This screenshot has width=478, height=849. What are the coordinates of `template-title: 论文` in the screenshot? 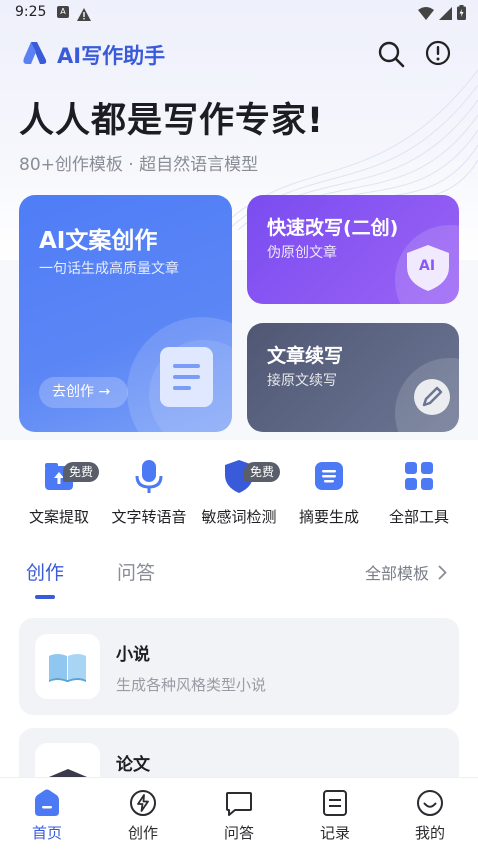 It's located at (133, 765).